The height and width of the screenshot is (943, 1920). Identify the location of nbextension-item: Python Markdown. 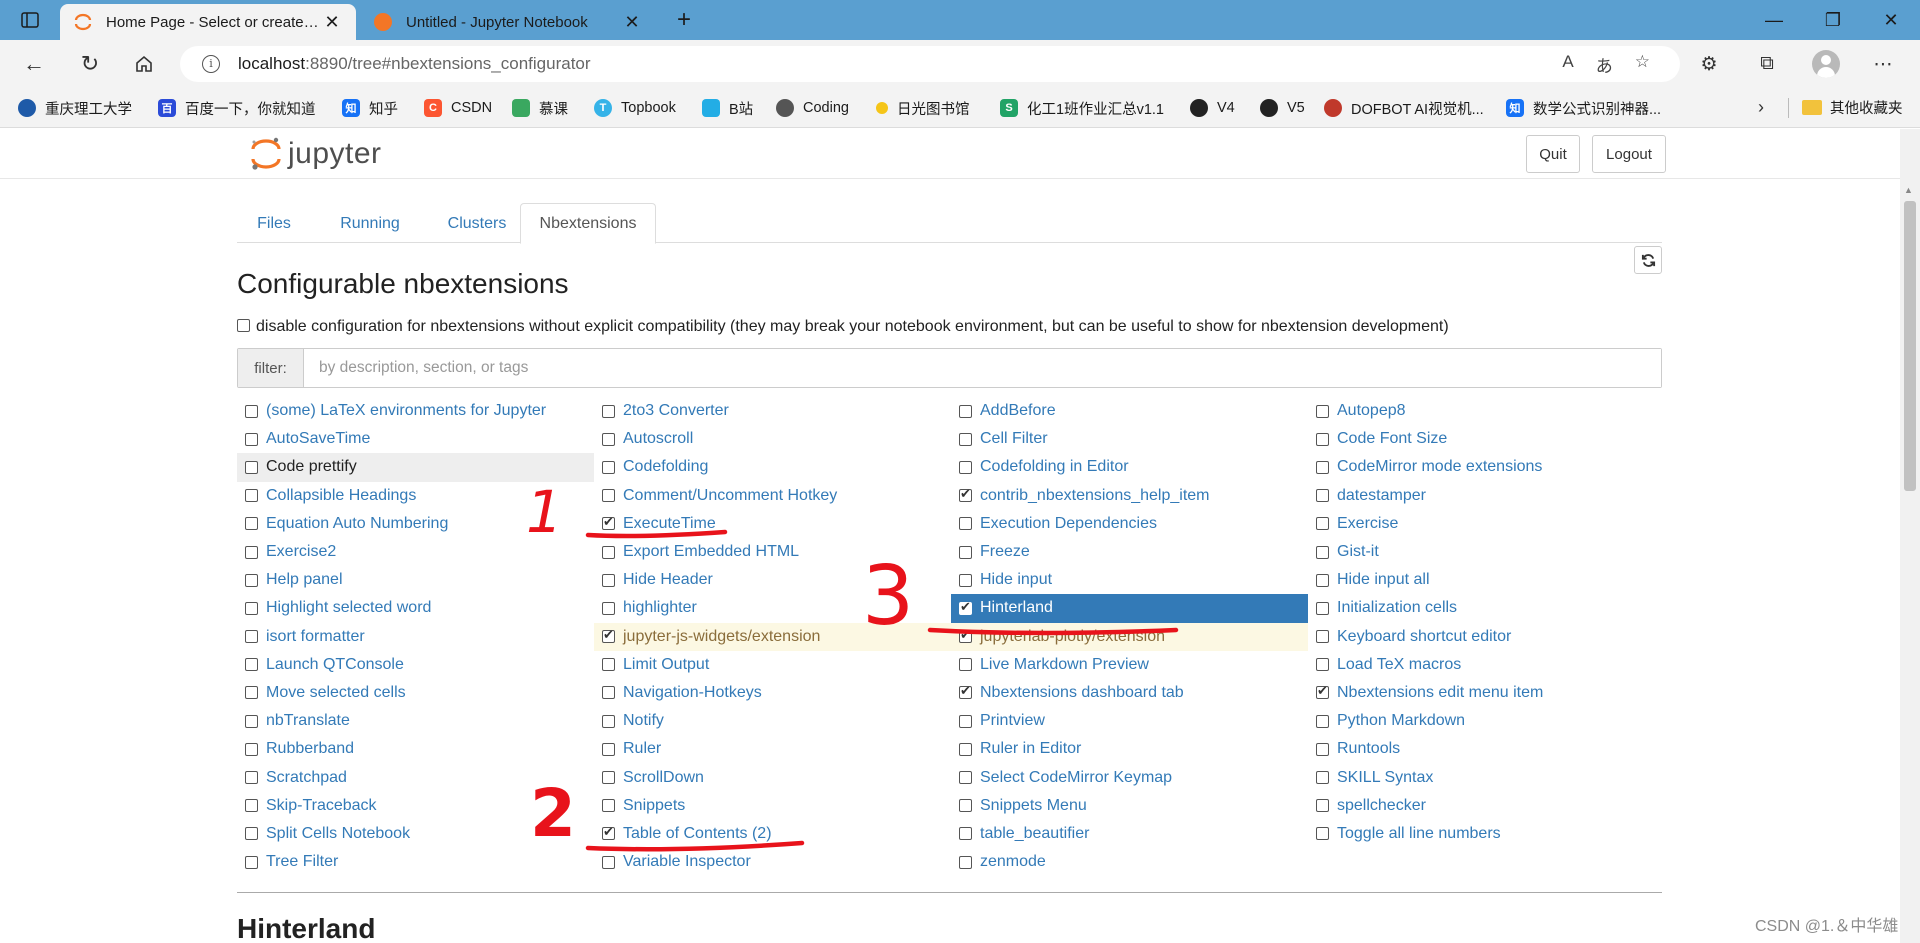
(1486, 721).